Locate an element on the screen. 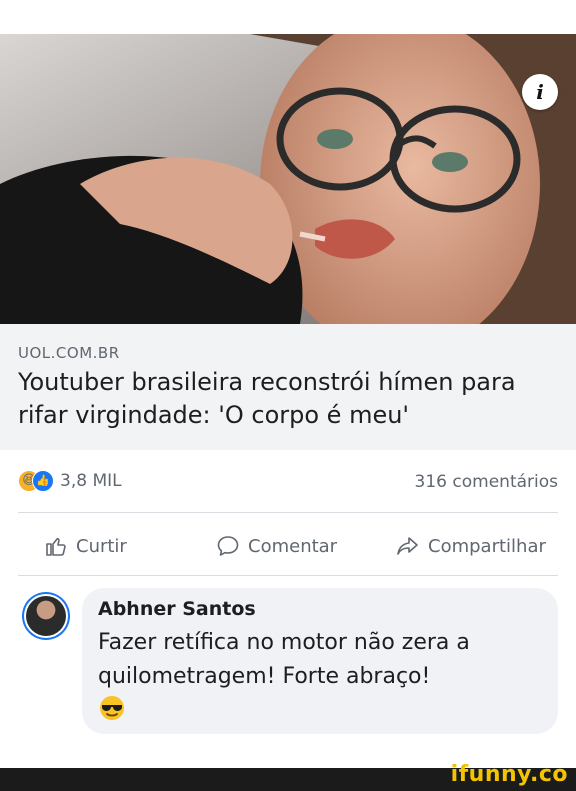  info-icon: i is located at coordinates (540, 92).